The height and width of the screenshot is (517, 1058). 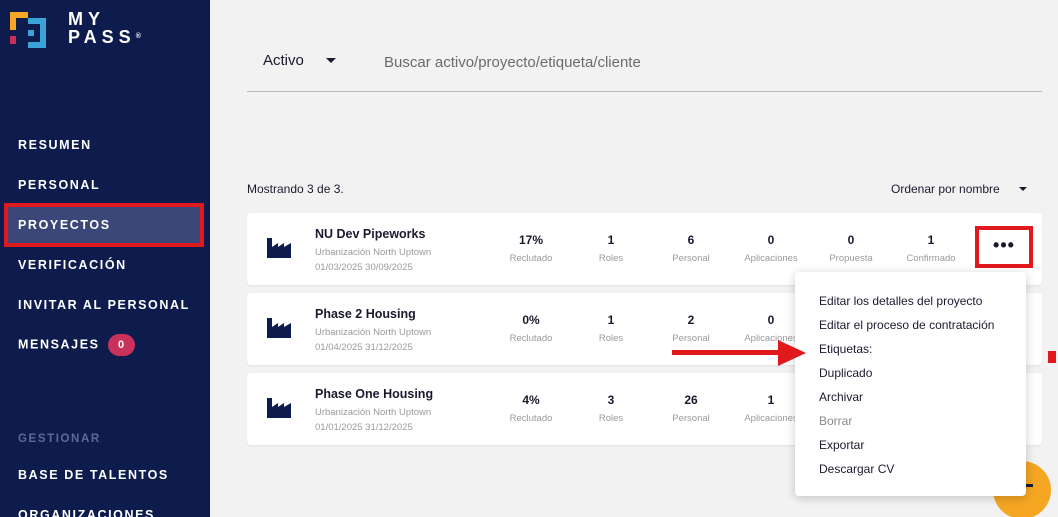 What do you see at coordinates (691, 408) in the screenshot?
I see `stat-personal: 26 Personal` at bounding box center [691, 408].